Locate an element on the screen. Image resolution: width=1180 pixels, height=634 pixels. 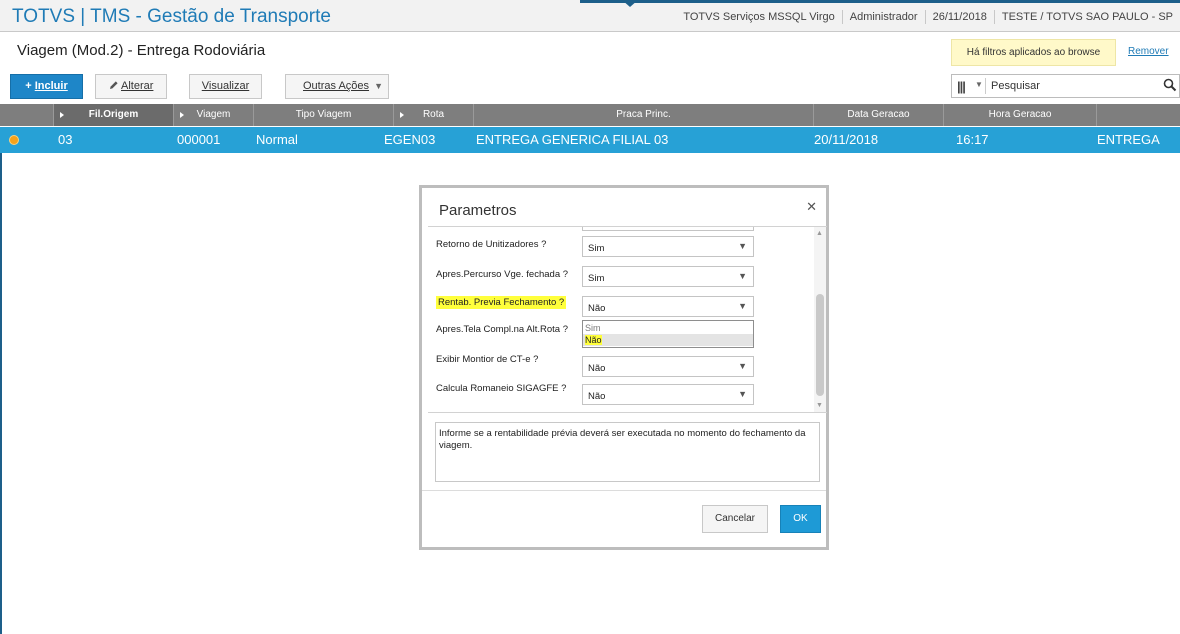
params-scrollbar: ▲ ▼ is located at coordinates (820, 319).